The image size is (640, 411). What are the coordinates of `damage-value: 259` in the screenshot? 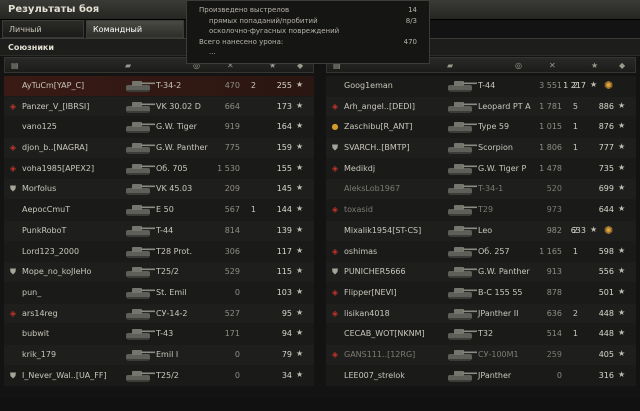 It's located at (554, 354).